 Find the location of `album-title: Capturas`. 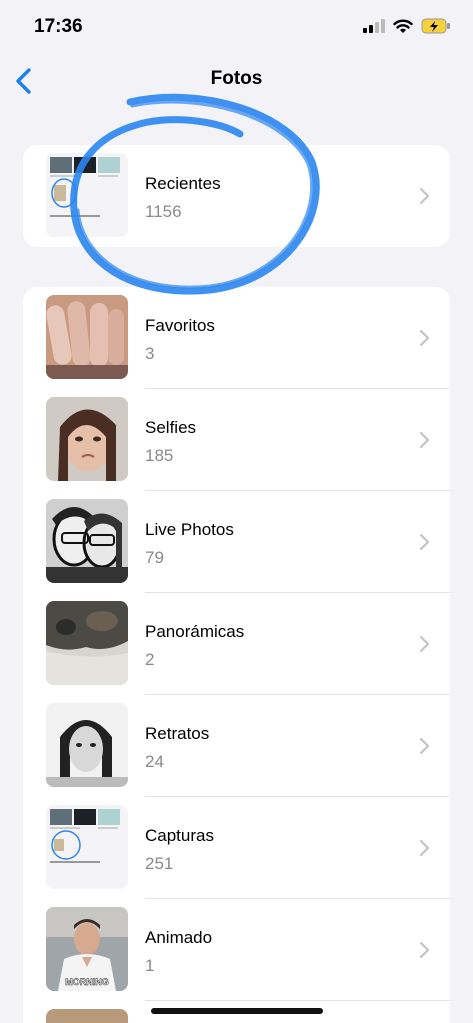

album-title: Capturas is located at coordinates (179, 835).